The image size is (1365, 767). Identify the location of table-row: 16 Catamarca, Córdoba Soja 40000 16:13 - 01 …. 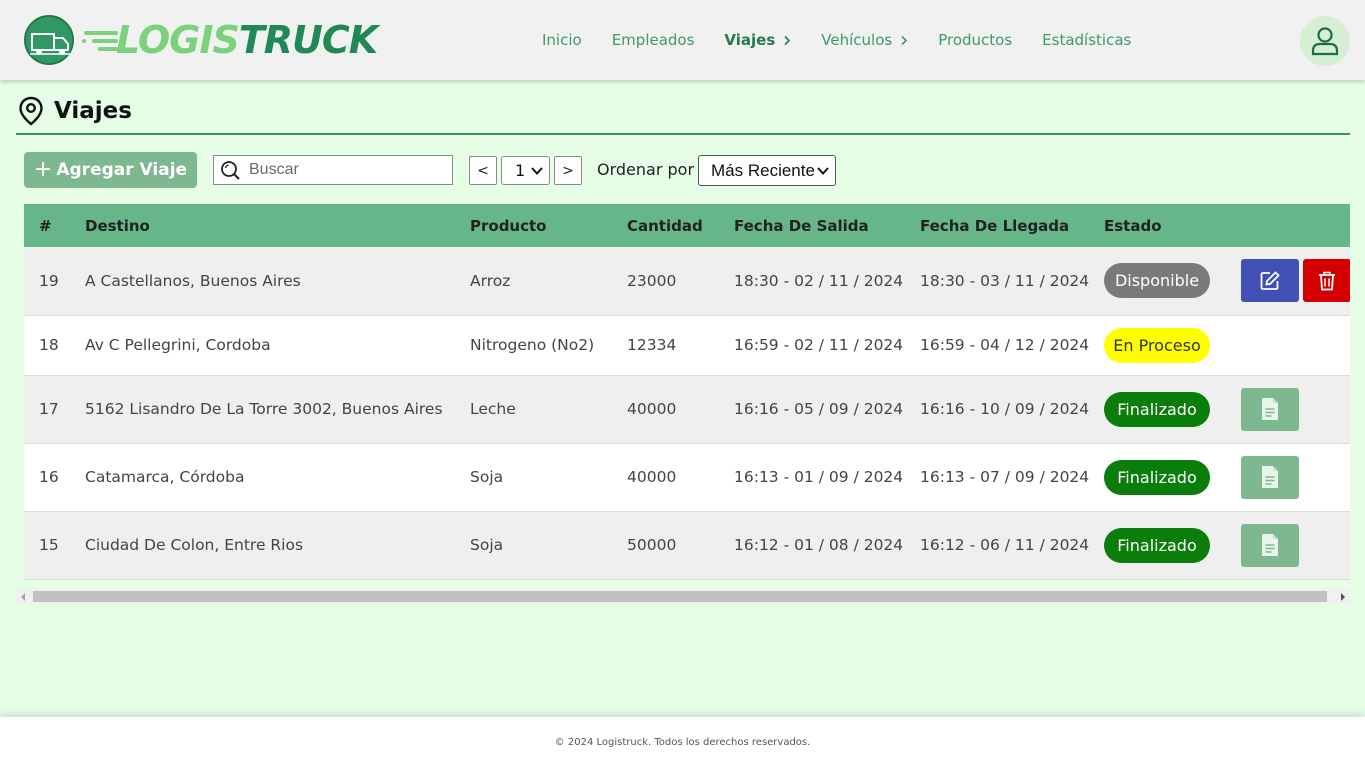
(687, 477).